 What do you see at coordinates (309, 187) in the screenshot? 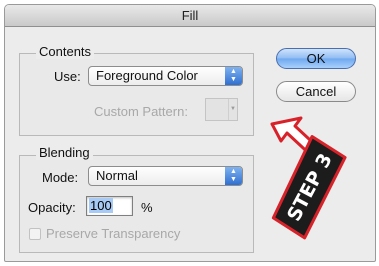
I see `step-badge: STEP 3` at bounding box center [309, 187].